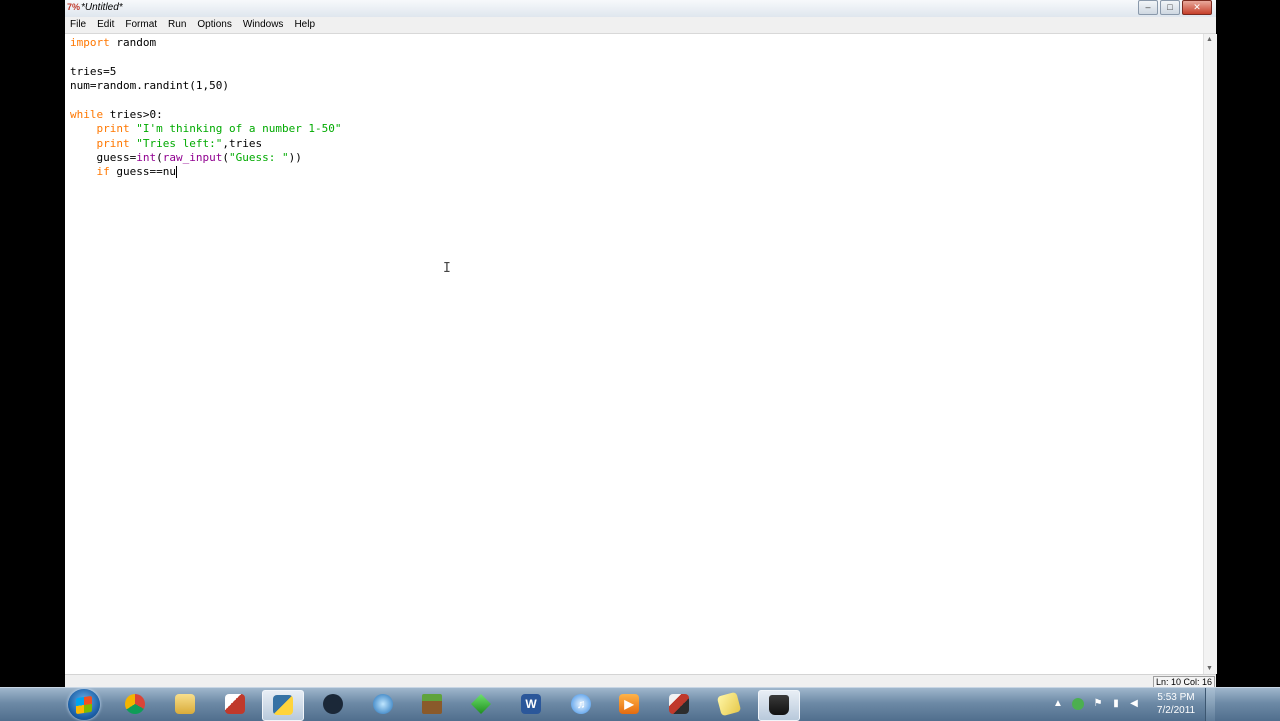  What do you see at coordinates (133, 114) in the screenshot?
I see `code-text: tries>0:` at bounding box center [133, 114].